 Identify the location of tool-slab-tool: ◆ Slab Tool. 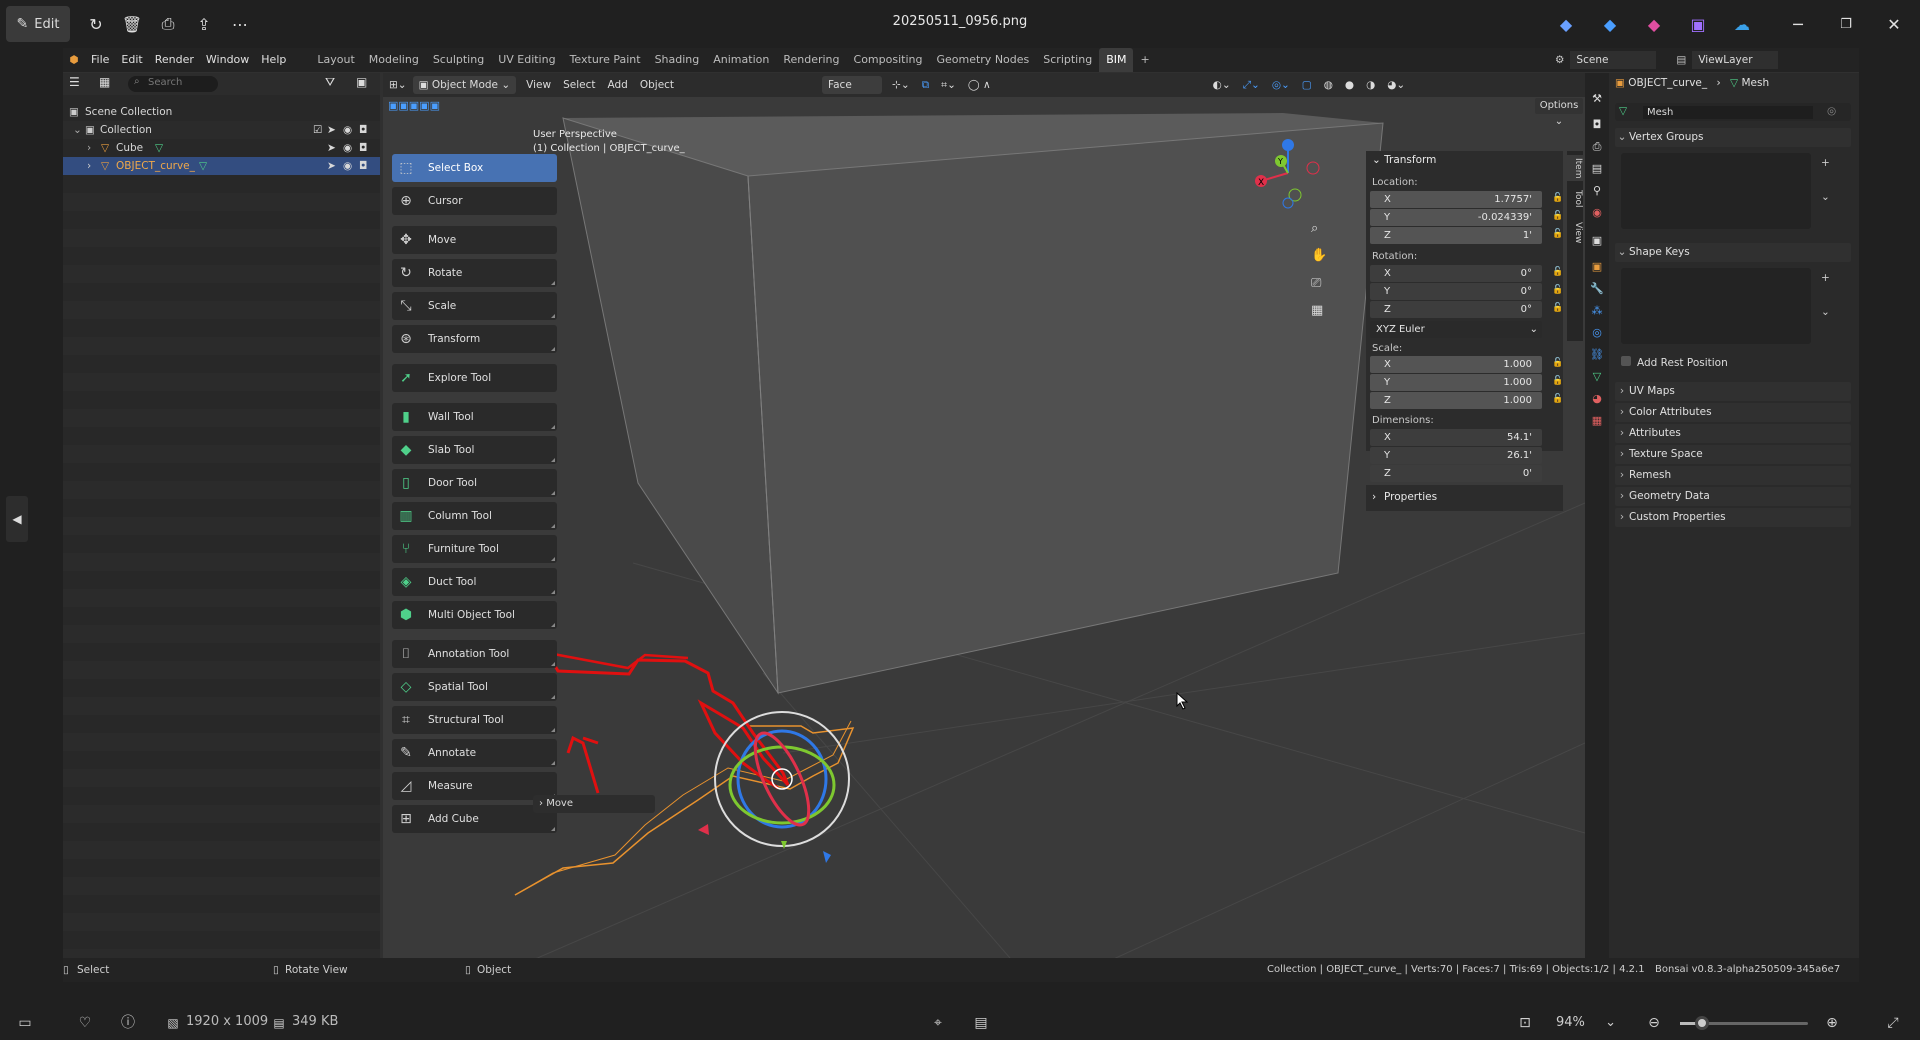
(474, 450).